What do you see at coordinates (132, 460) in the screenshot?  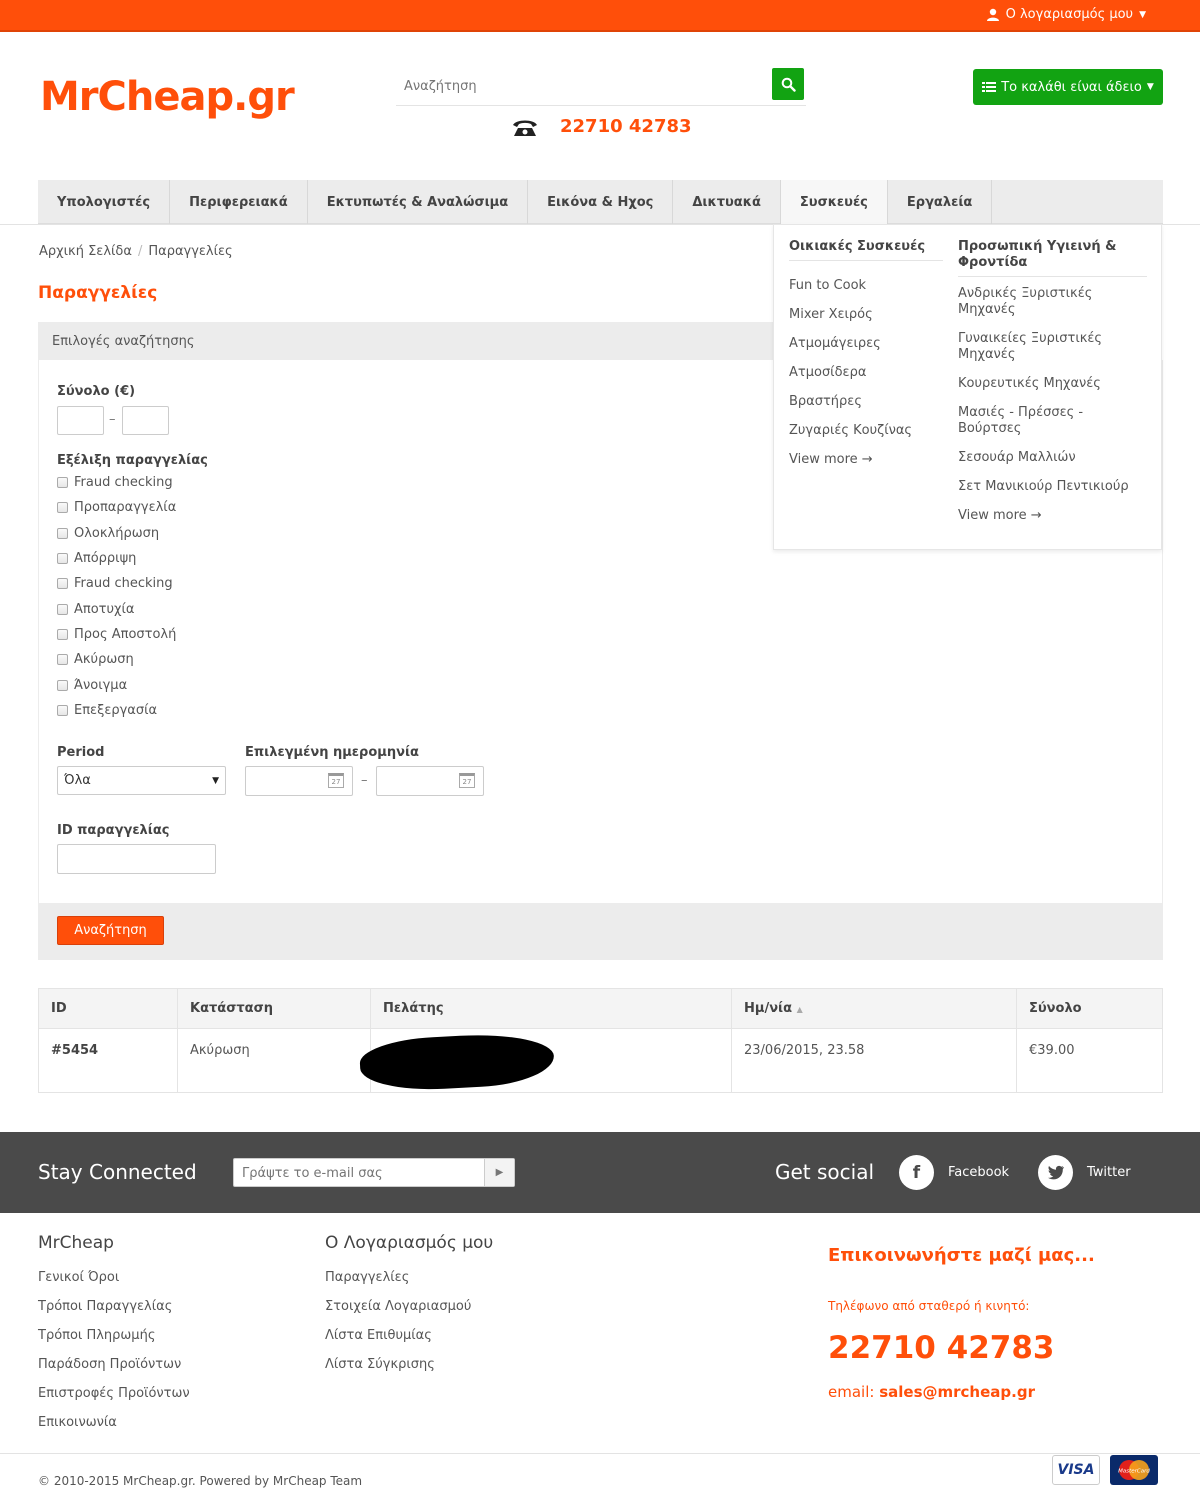 I see `order-status-label: Εξέλιξη παραγγελίας` at bounding box center [132, 460].